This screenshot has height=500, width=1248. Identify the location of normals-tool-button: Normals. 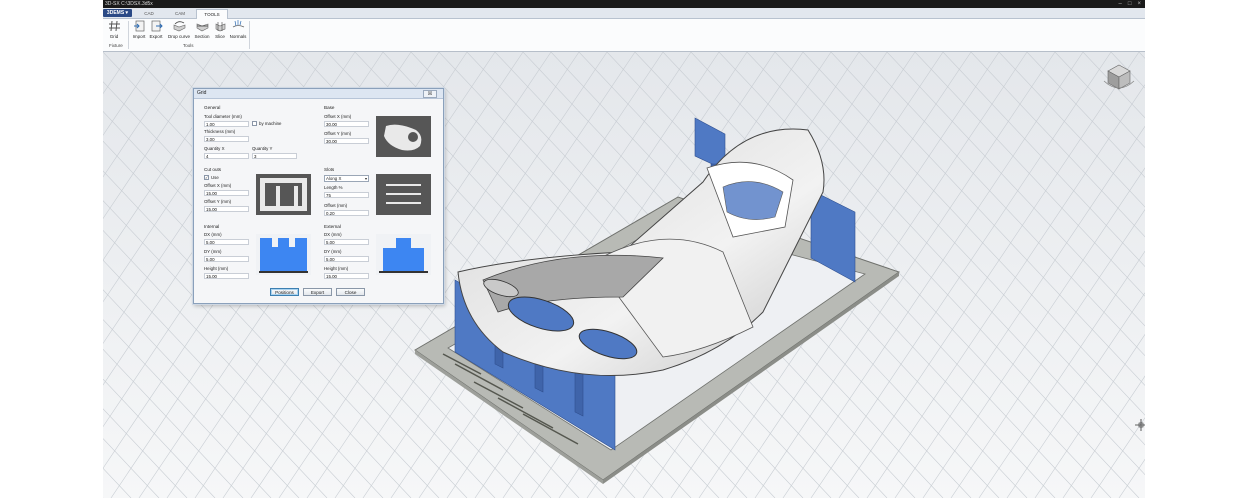
(238, 30).